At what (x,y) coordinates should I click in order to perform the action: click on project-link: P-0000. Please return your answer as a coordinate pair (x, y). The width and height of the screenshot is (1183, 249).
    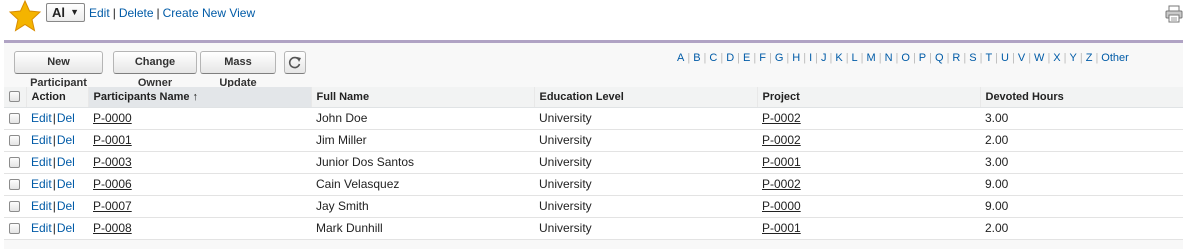
    Looking at the image, I should click on (781, 206).